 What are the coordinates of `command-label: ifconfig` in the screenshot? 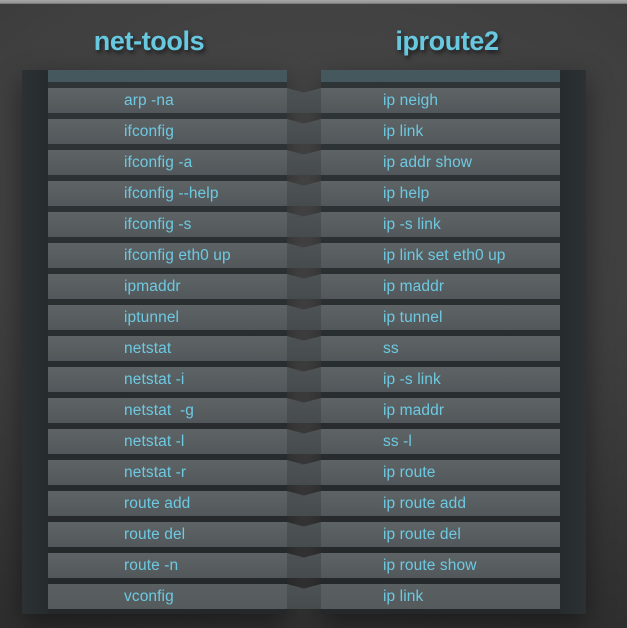 It's located at (149, 131).